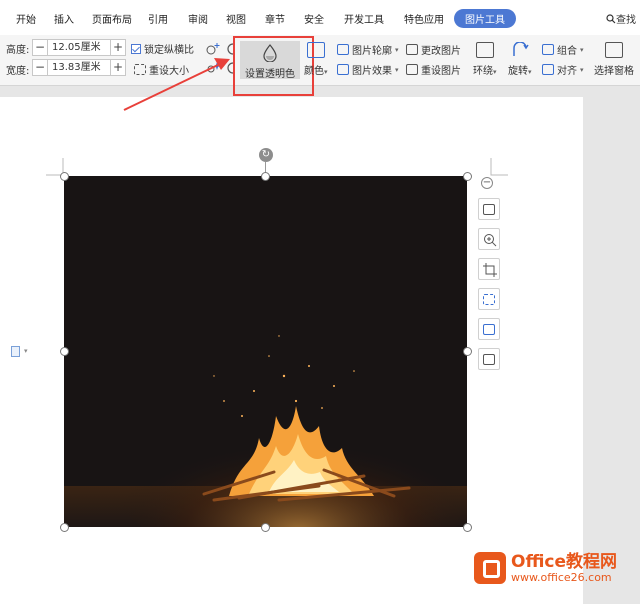 The image size is (640, 604). I want to click on tab-features: 特色应用, so click(424, 18).